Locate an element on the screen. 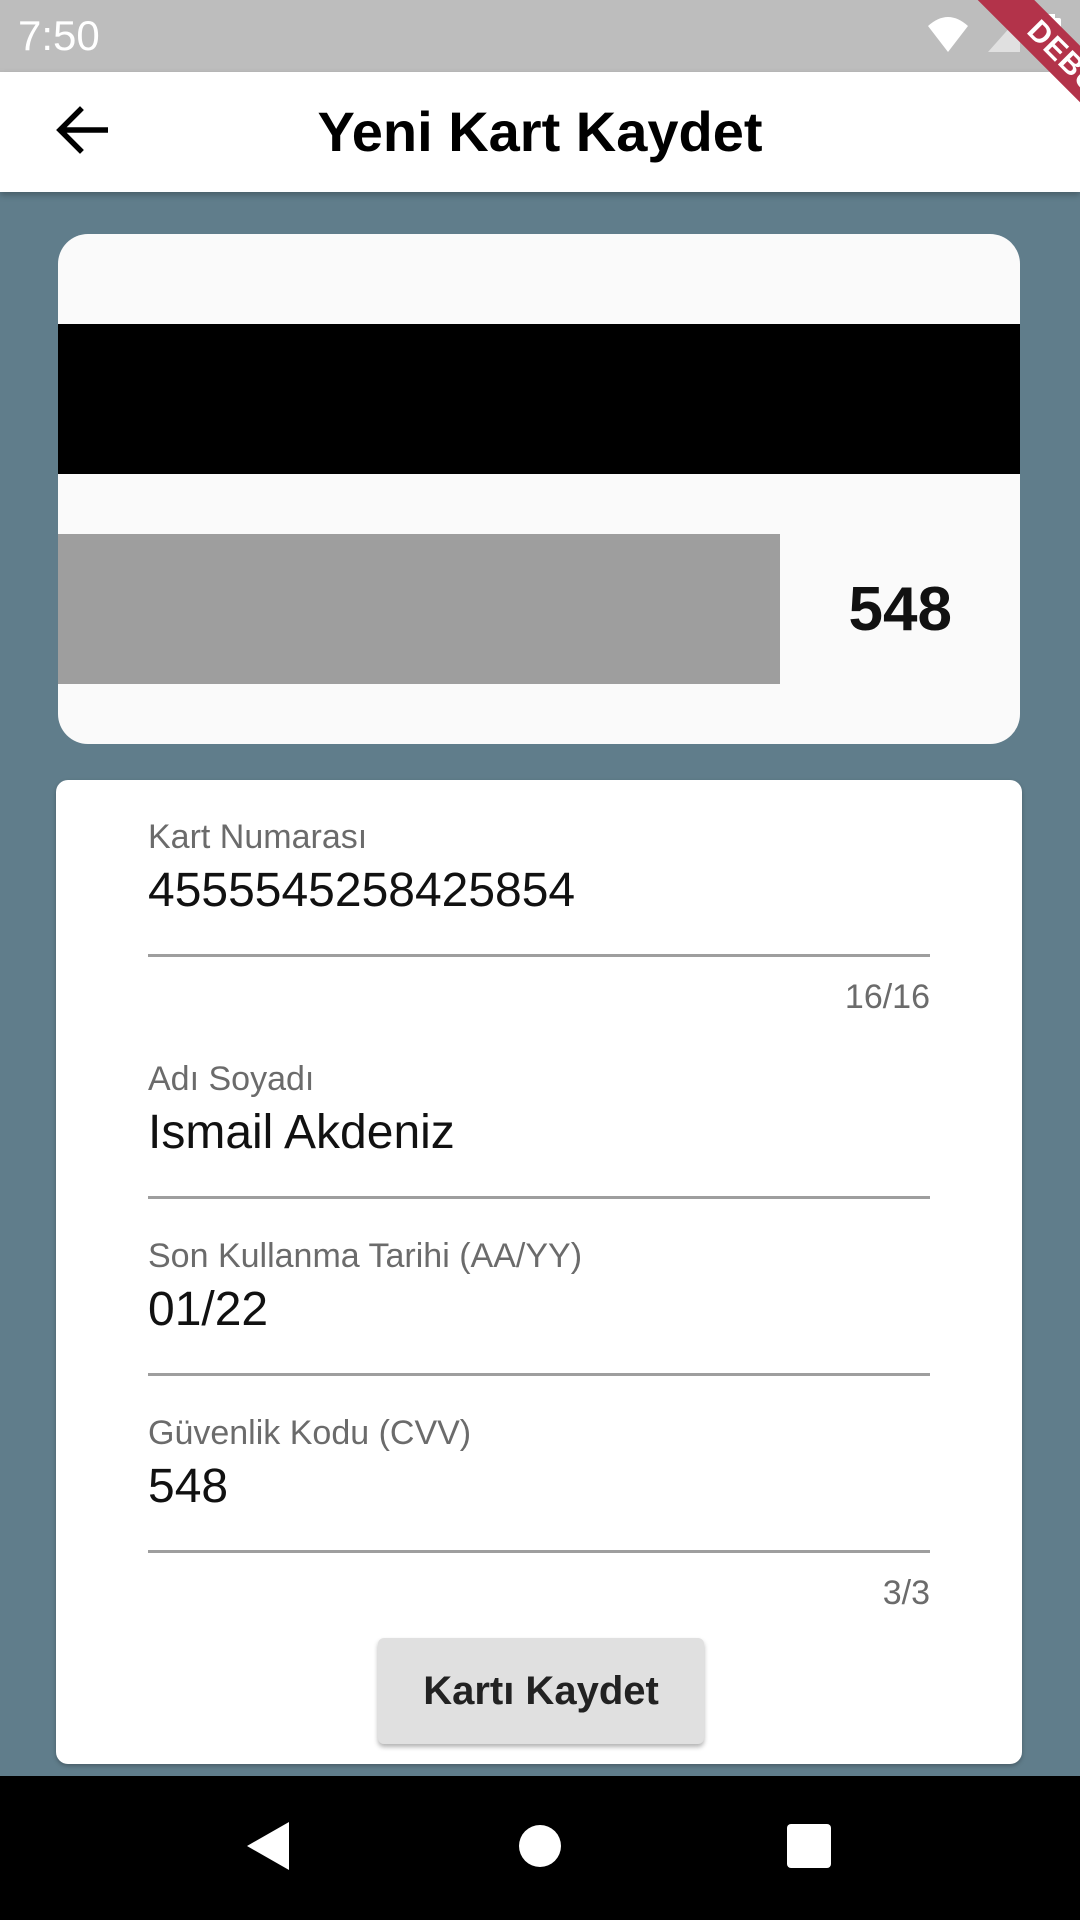 Image resolution: width=1080 pixels, height=1920 pixels. cvv-input: 548 is located at coordinates (539, 1486).